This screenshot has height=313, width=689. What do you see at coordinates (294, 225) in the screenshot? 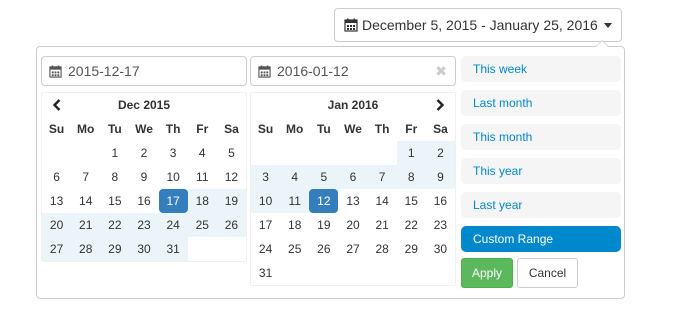
I see `day-cell: 18` at bounding box center [294, 225].